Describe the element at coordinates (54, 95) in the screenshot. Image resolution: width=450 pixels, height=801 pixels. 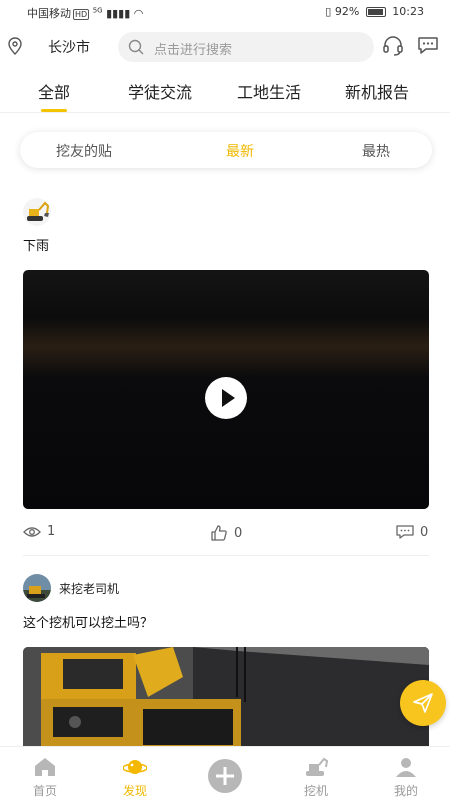
I see `tab-all: 全部` at that location.